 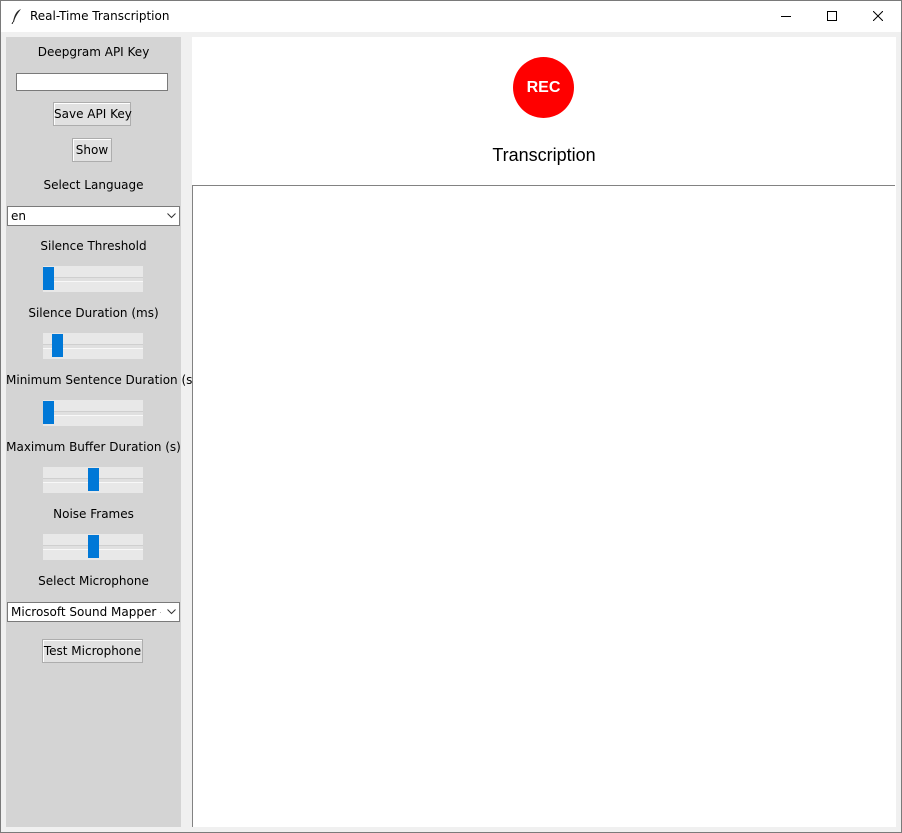 I want to click on max-buffer-duration-slider, so click(x=93, y=480).